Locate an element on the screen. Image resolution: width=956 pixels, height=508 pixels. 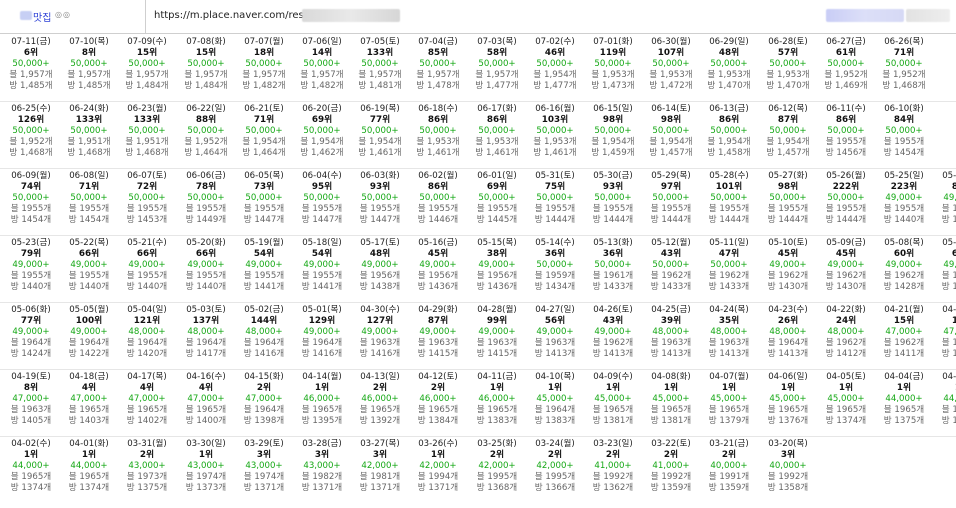
day-cell: 05-31(토) 75위 50,000+ 블 1955개 방 1444개 is located at coordinates (555, 204).